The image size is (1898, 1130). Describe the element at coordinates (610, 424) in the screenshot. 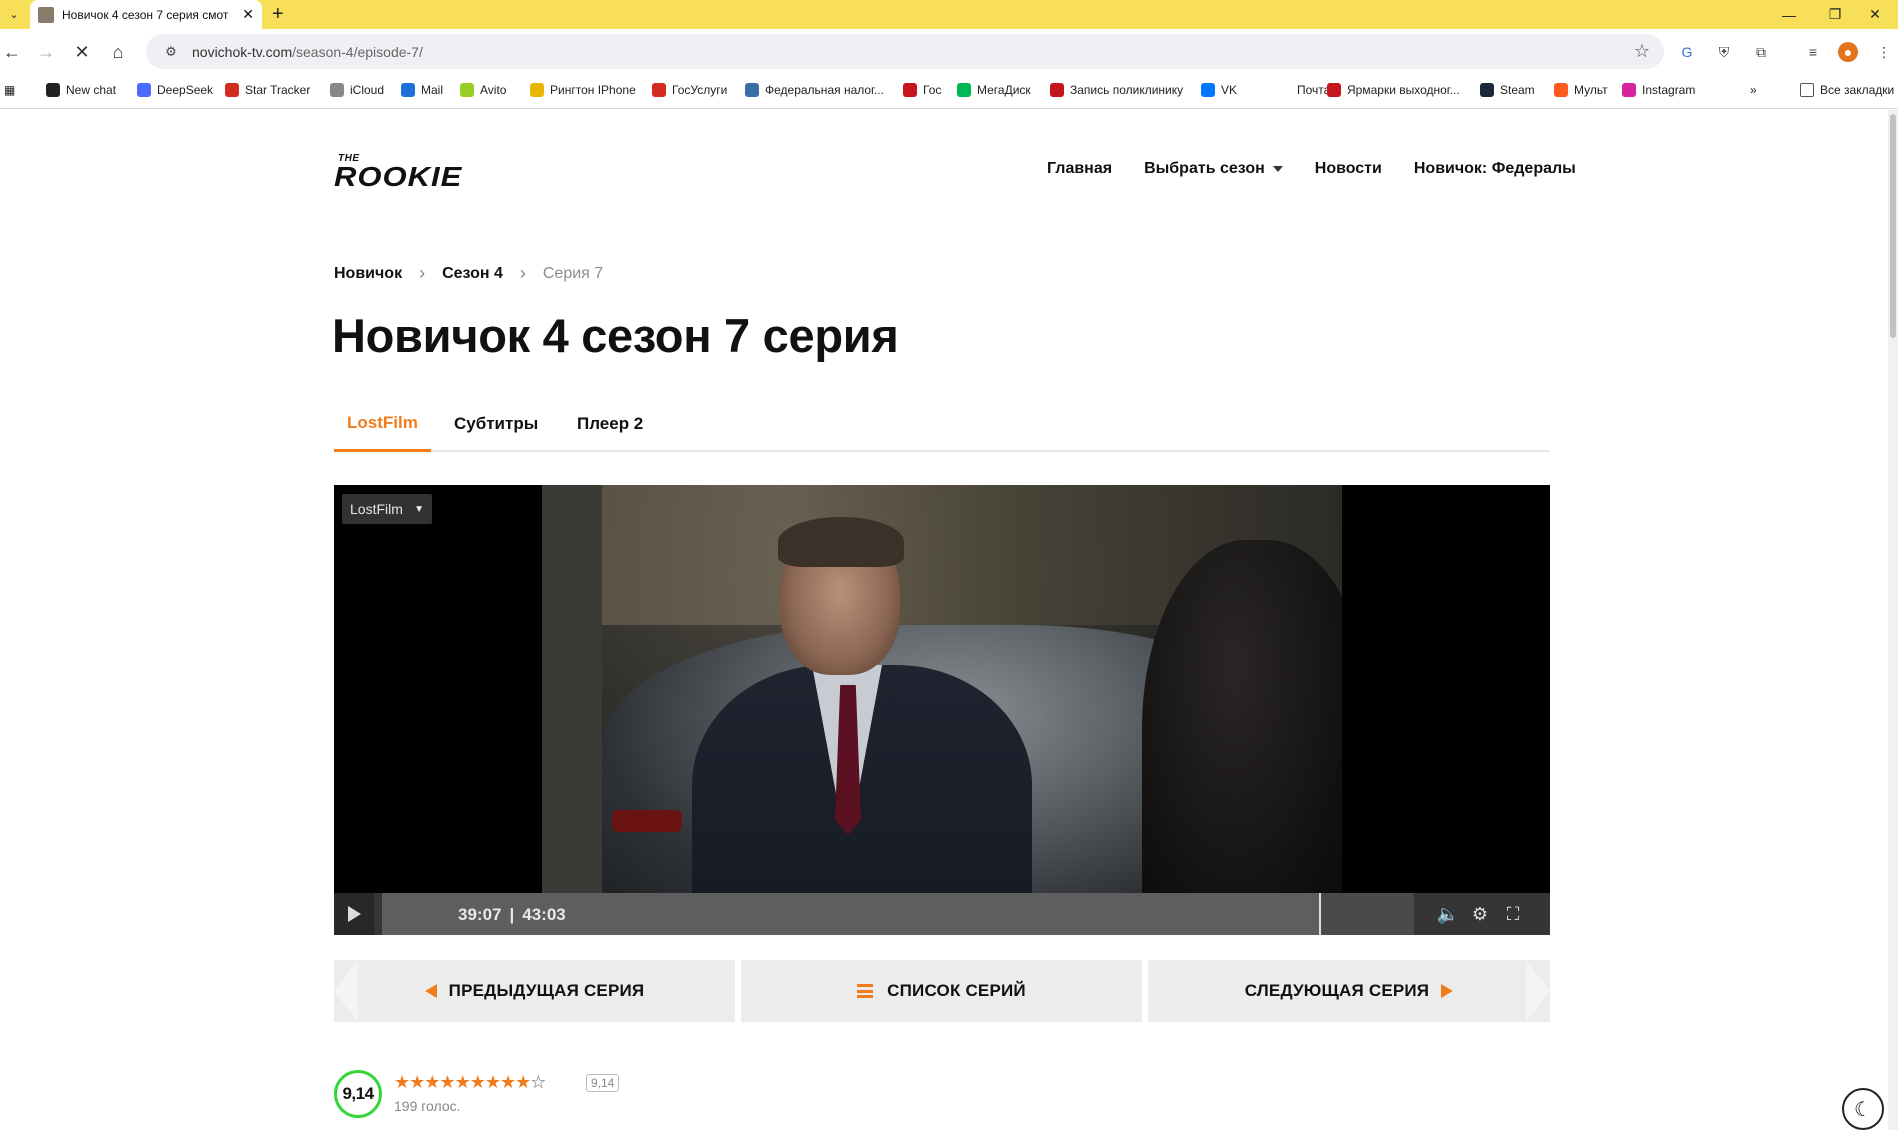

I see `tab-player-2: Плеер 2` at that location.